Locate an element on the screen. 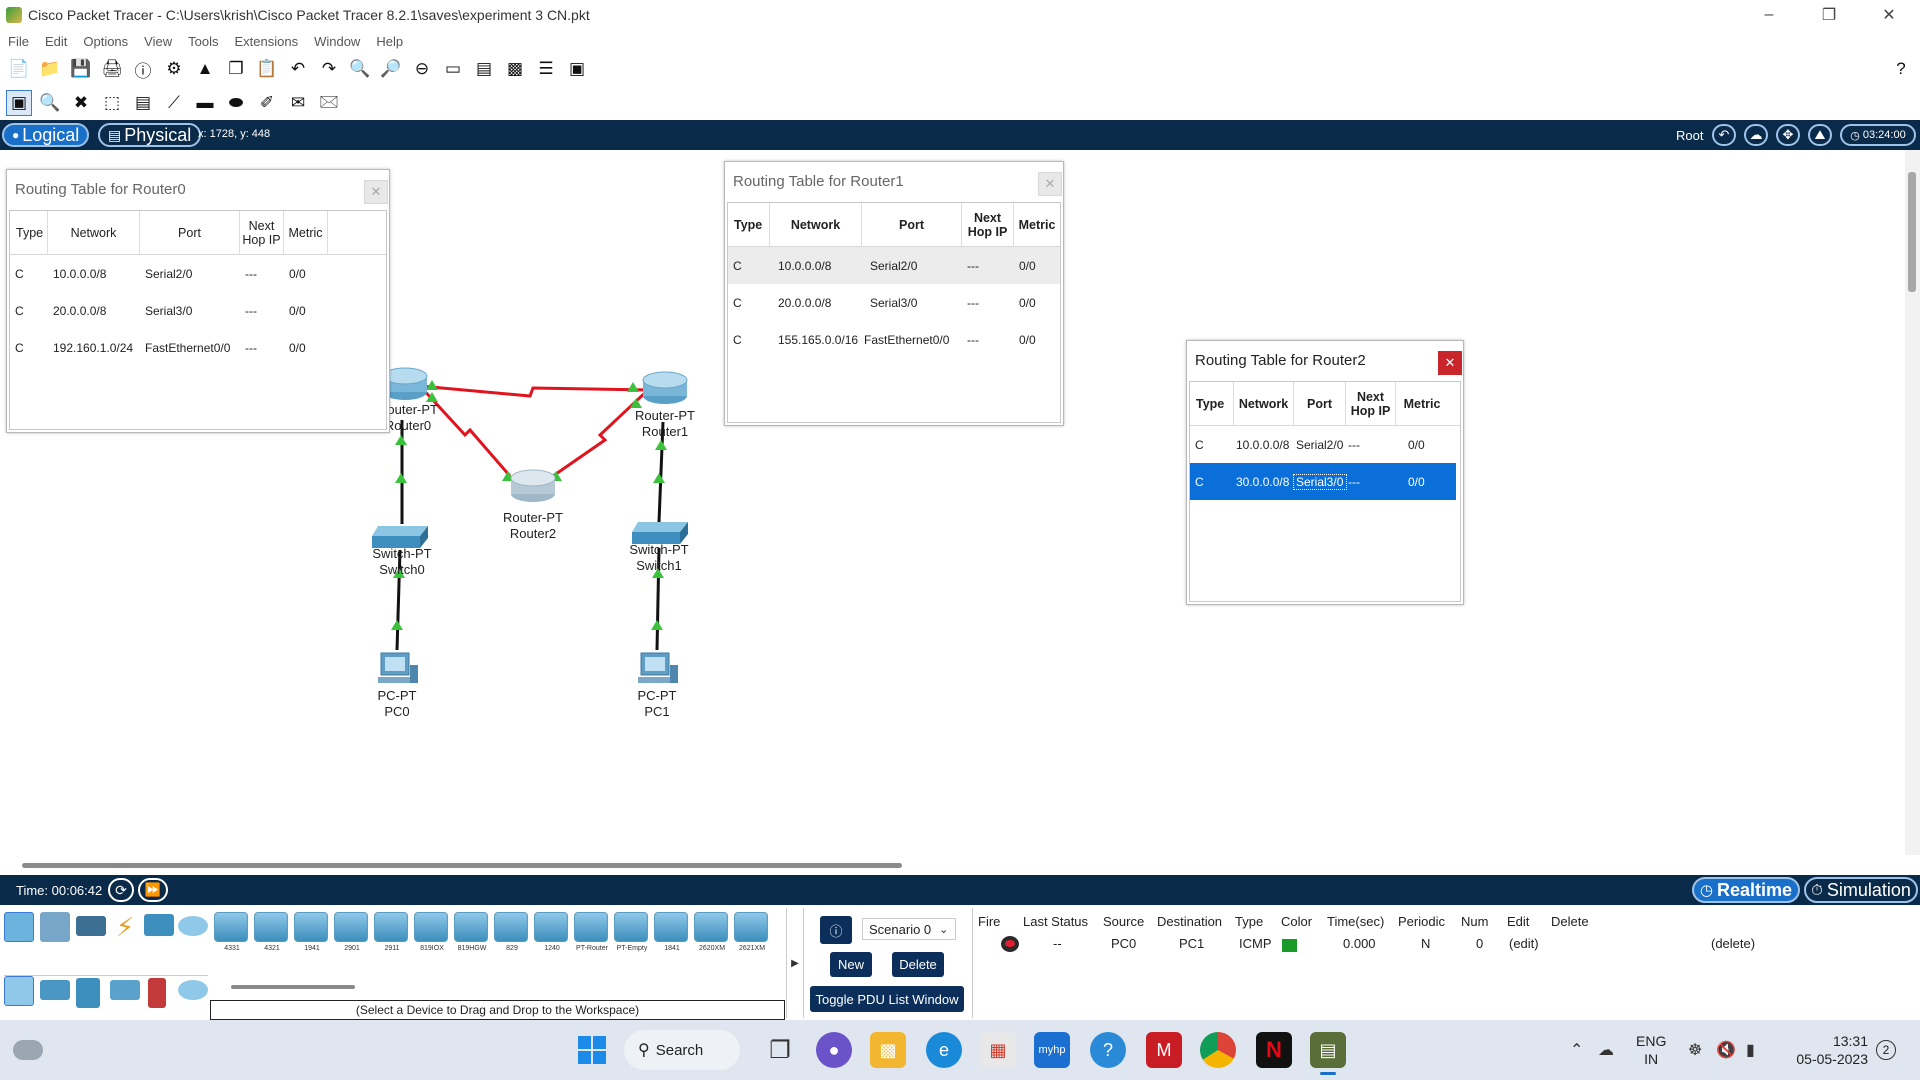  wifi-icon: ☸ is located at coordinates (1695, 1050).